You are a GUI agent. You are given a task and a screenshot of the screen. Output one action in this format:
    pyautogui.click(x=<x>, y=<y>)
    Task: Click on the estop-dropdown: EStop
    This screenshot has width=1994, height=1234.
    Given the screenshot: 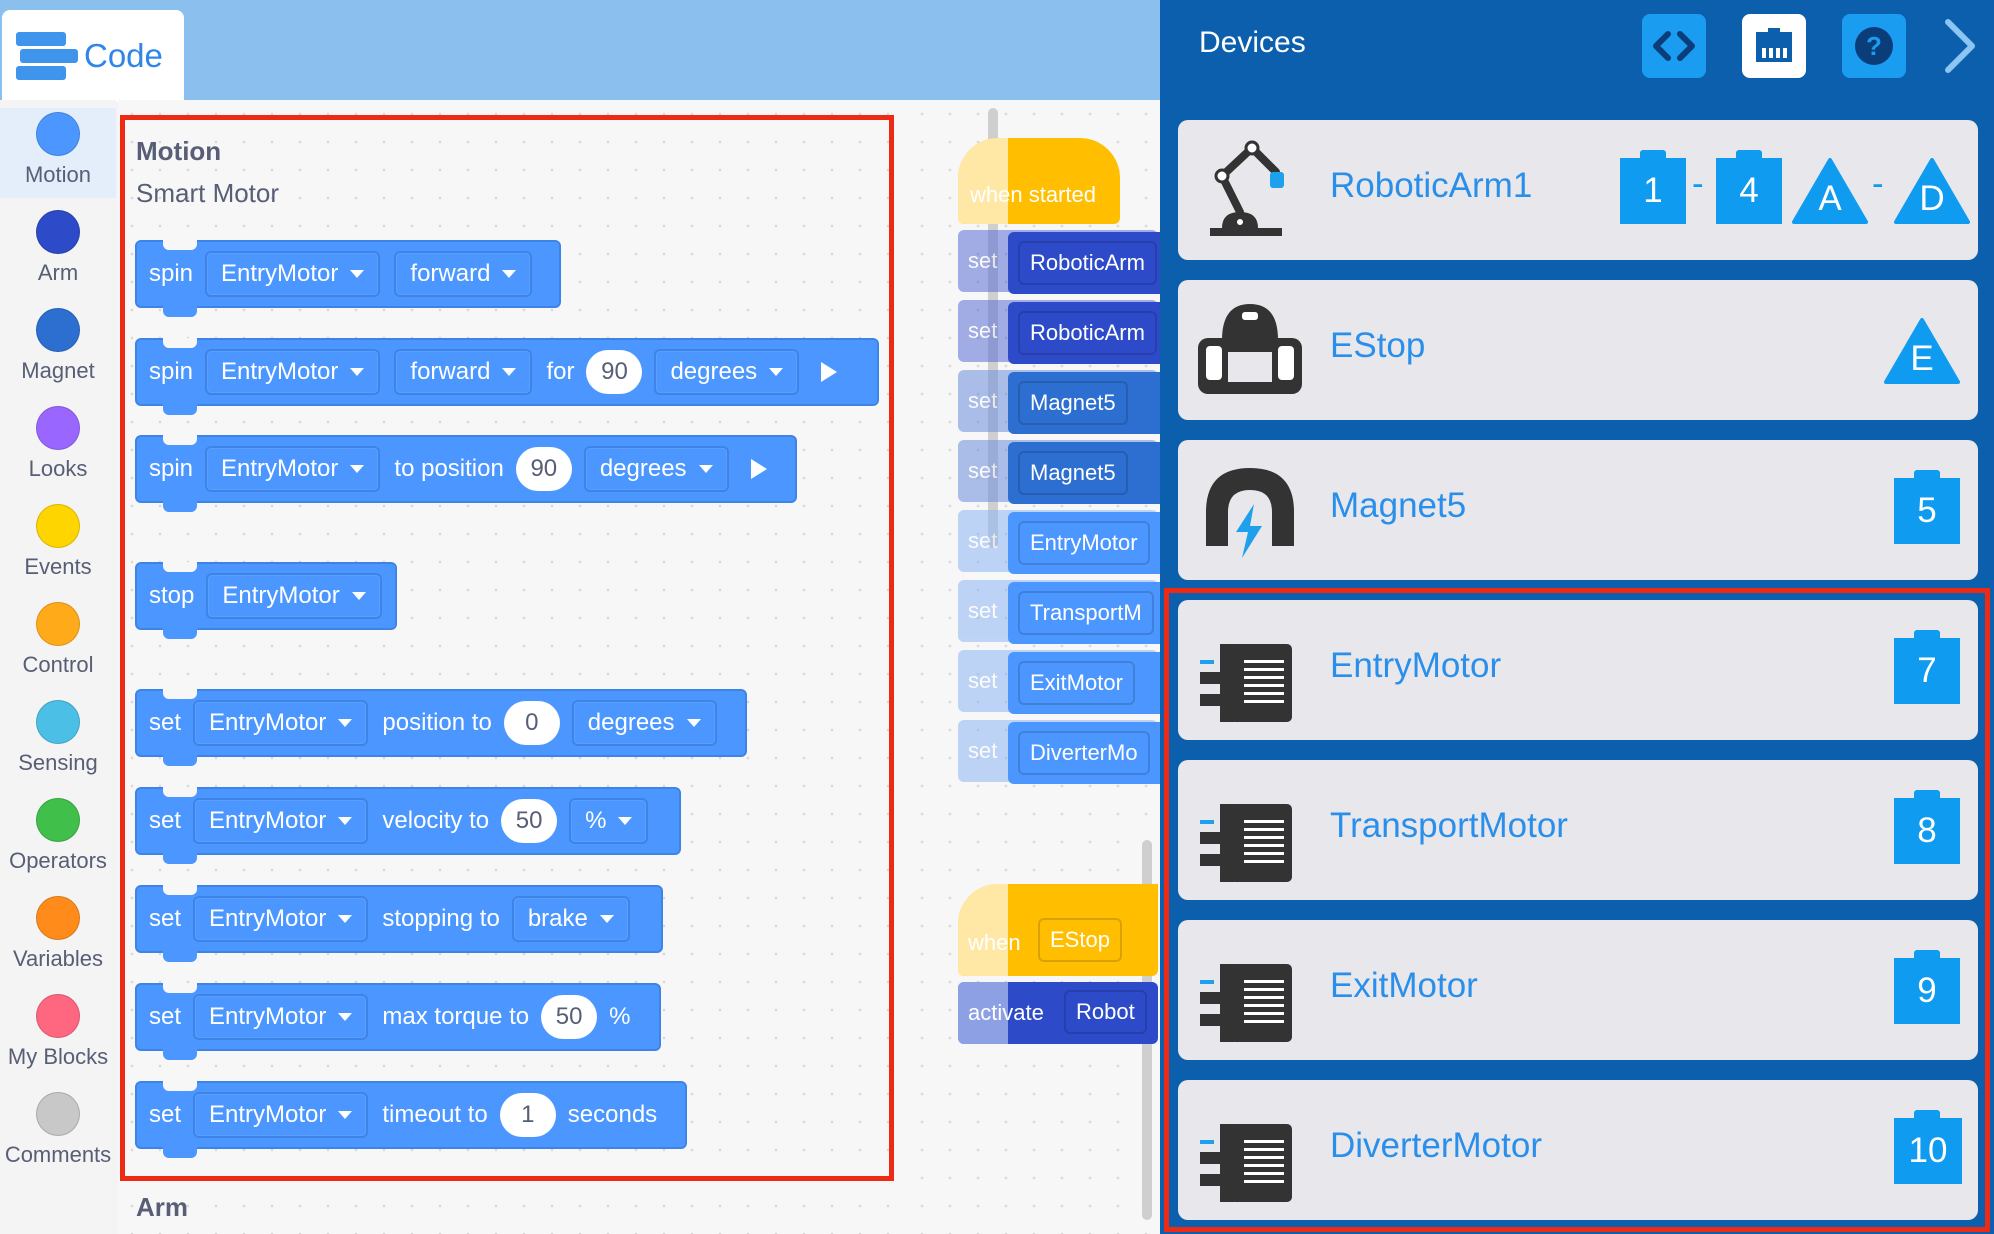 What is the action you would take?
    pyautogui.click(x=1080, y=940)
    